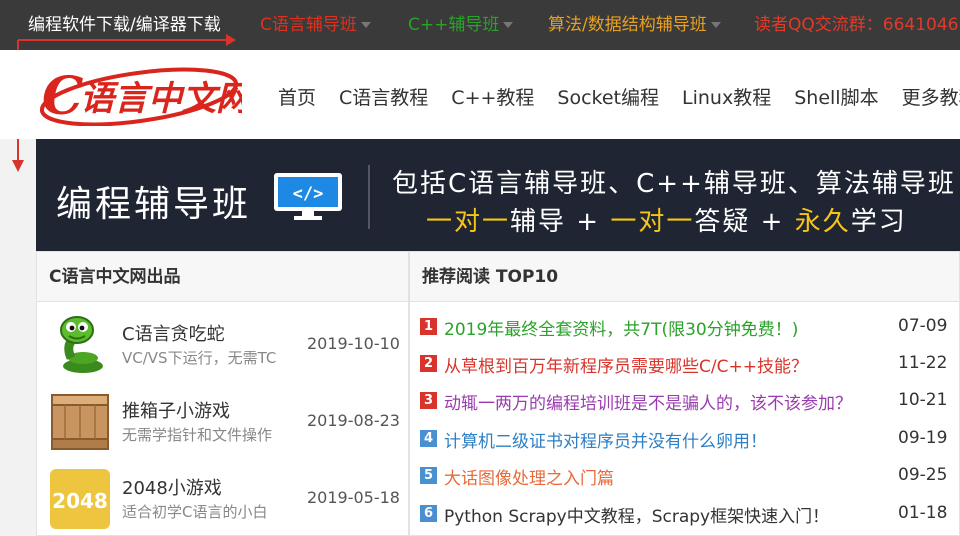 The image size is (960, 536). Describe the element at coordinates (172, 488) in the screenshot. I see `product-title: 2048小游戏` at that location.